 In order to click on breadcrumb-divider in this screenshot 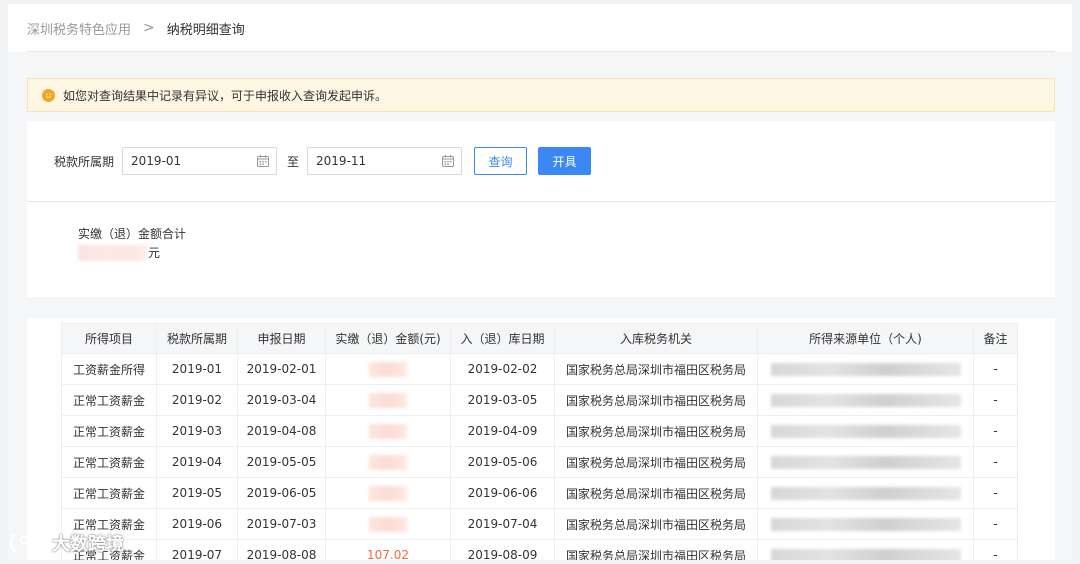, I will do `click(541, 51)`.